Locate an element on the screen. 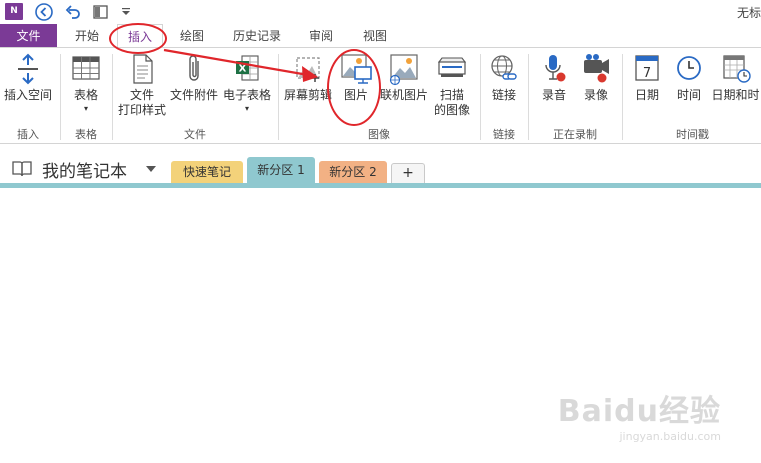 The image size is (761, 463). watermark-url: jingyan.baidu.com is located at coordinates (670, 436).